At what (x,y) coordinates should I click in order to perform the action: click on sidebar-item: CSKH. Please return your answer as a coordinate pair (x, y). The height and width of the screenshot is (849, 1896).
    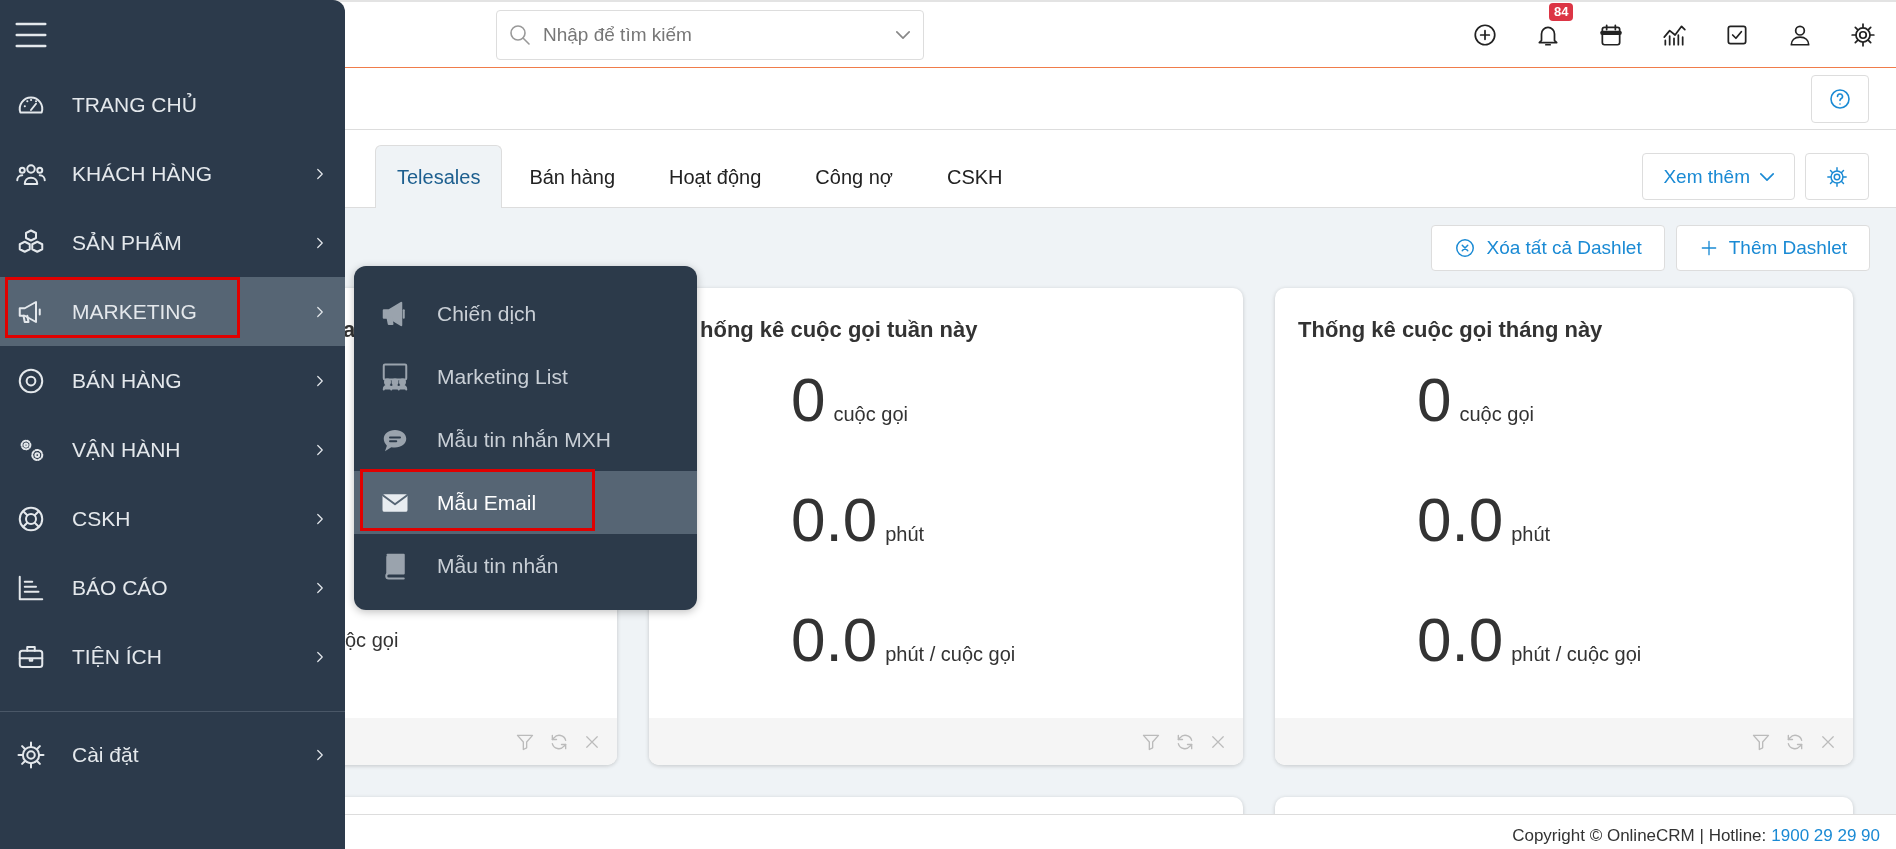
    Looking at the image, I should click on (172, 518).